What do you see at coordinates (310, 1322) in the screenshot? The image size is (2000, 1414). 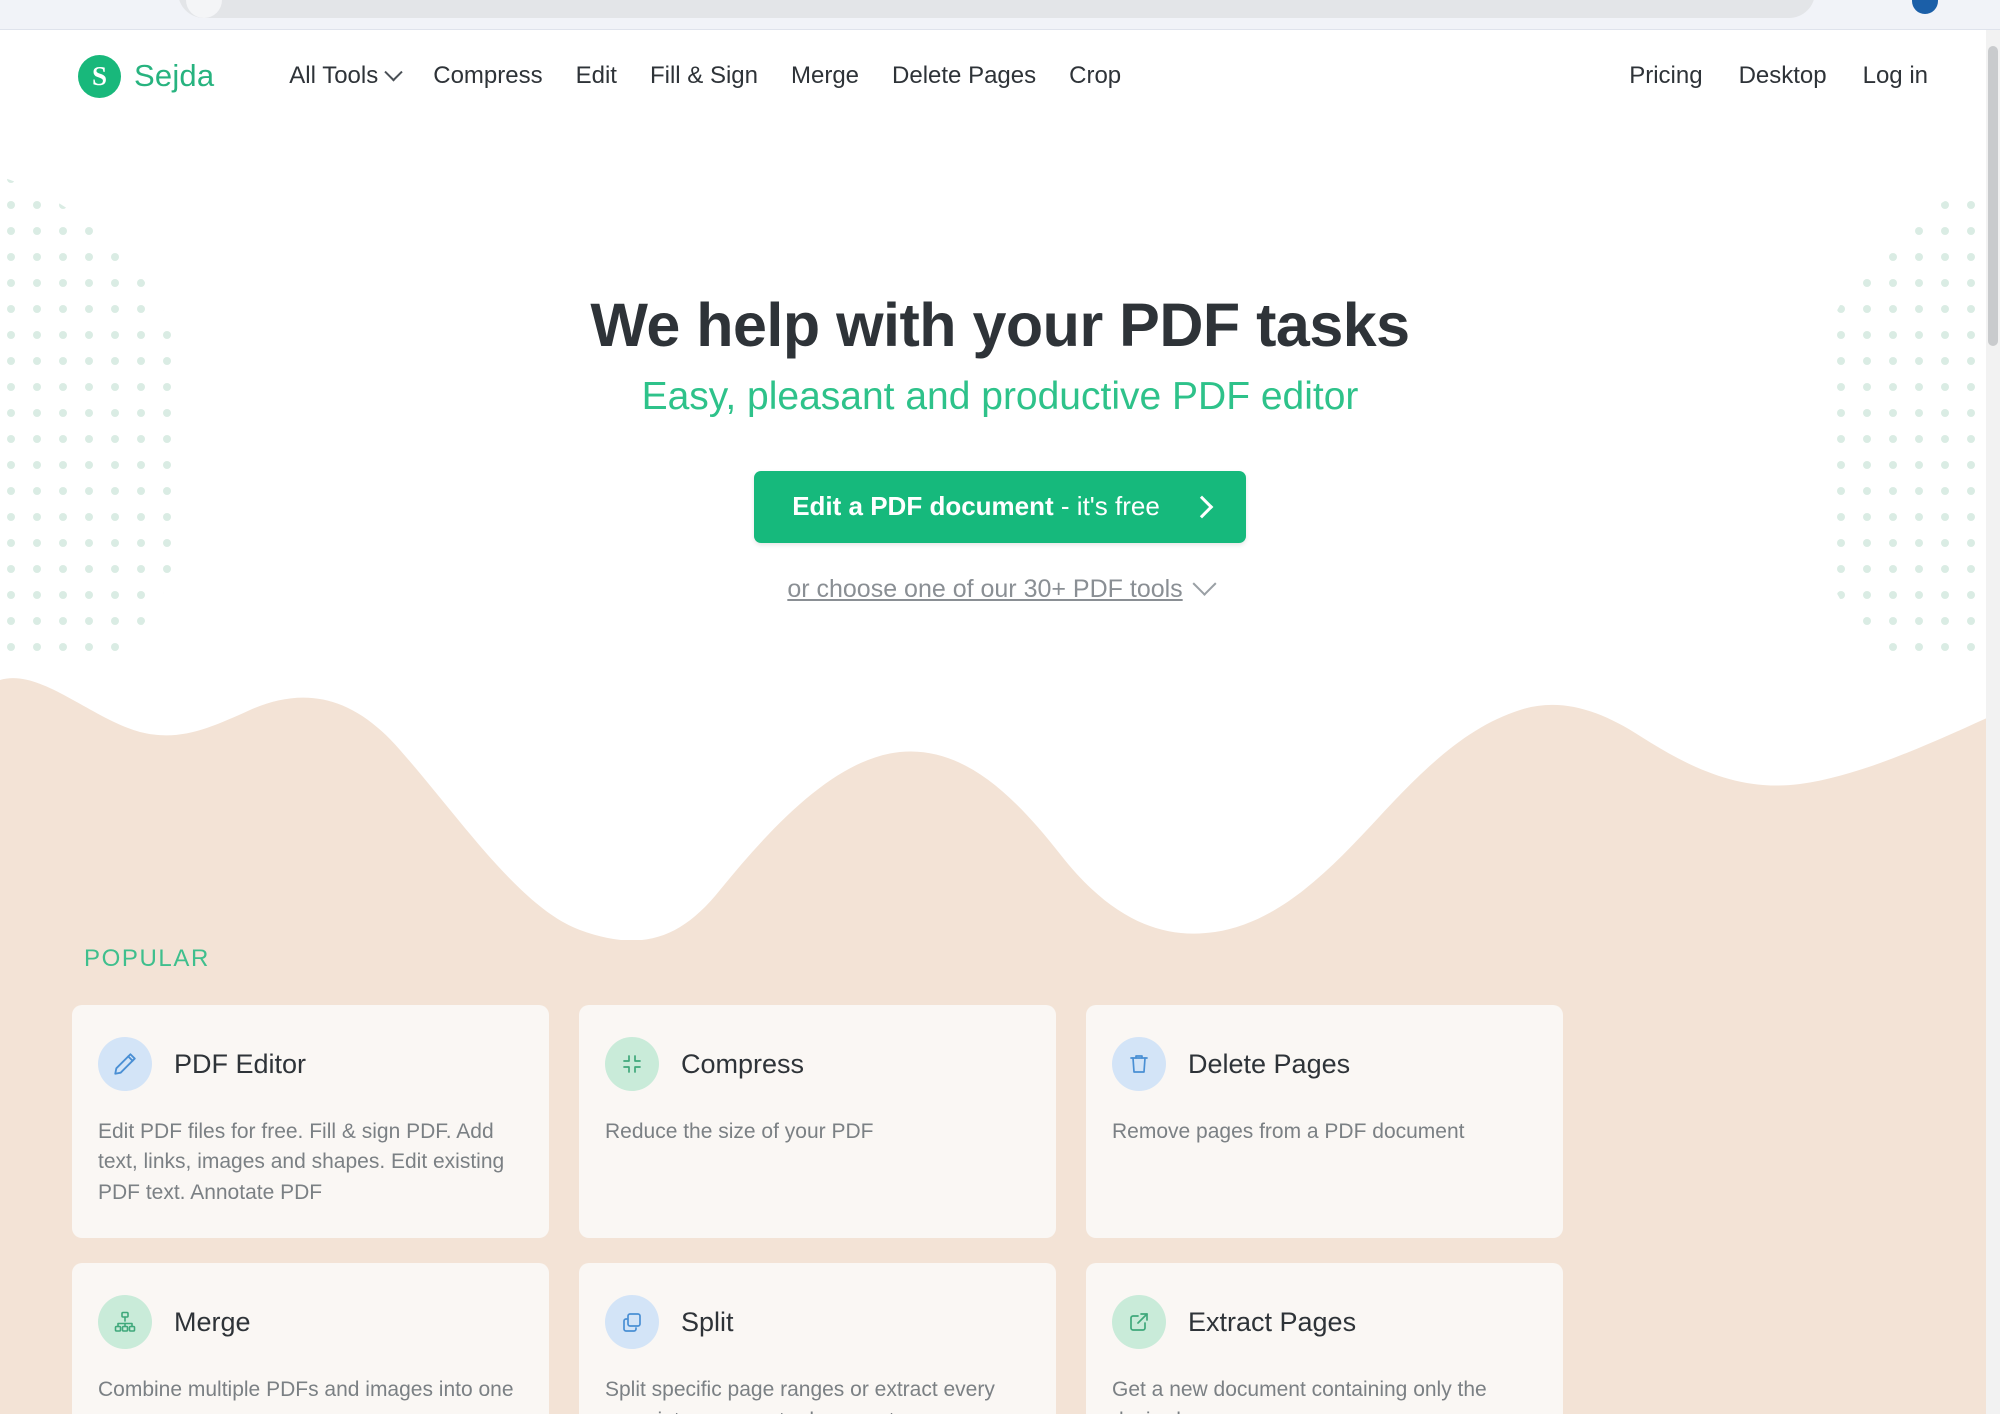 I see `tool-card-header: Merge` at bounding box center [310, 1322].